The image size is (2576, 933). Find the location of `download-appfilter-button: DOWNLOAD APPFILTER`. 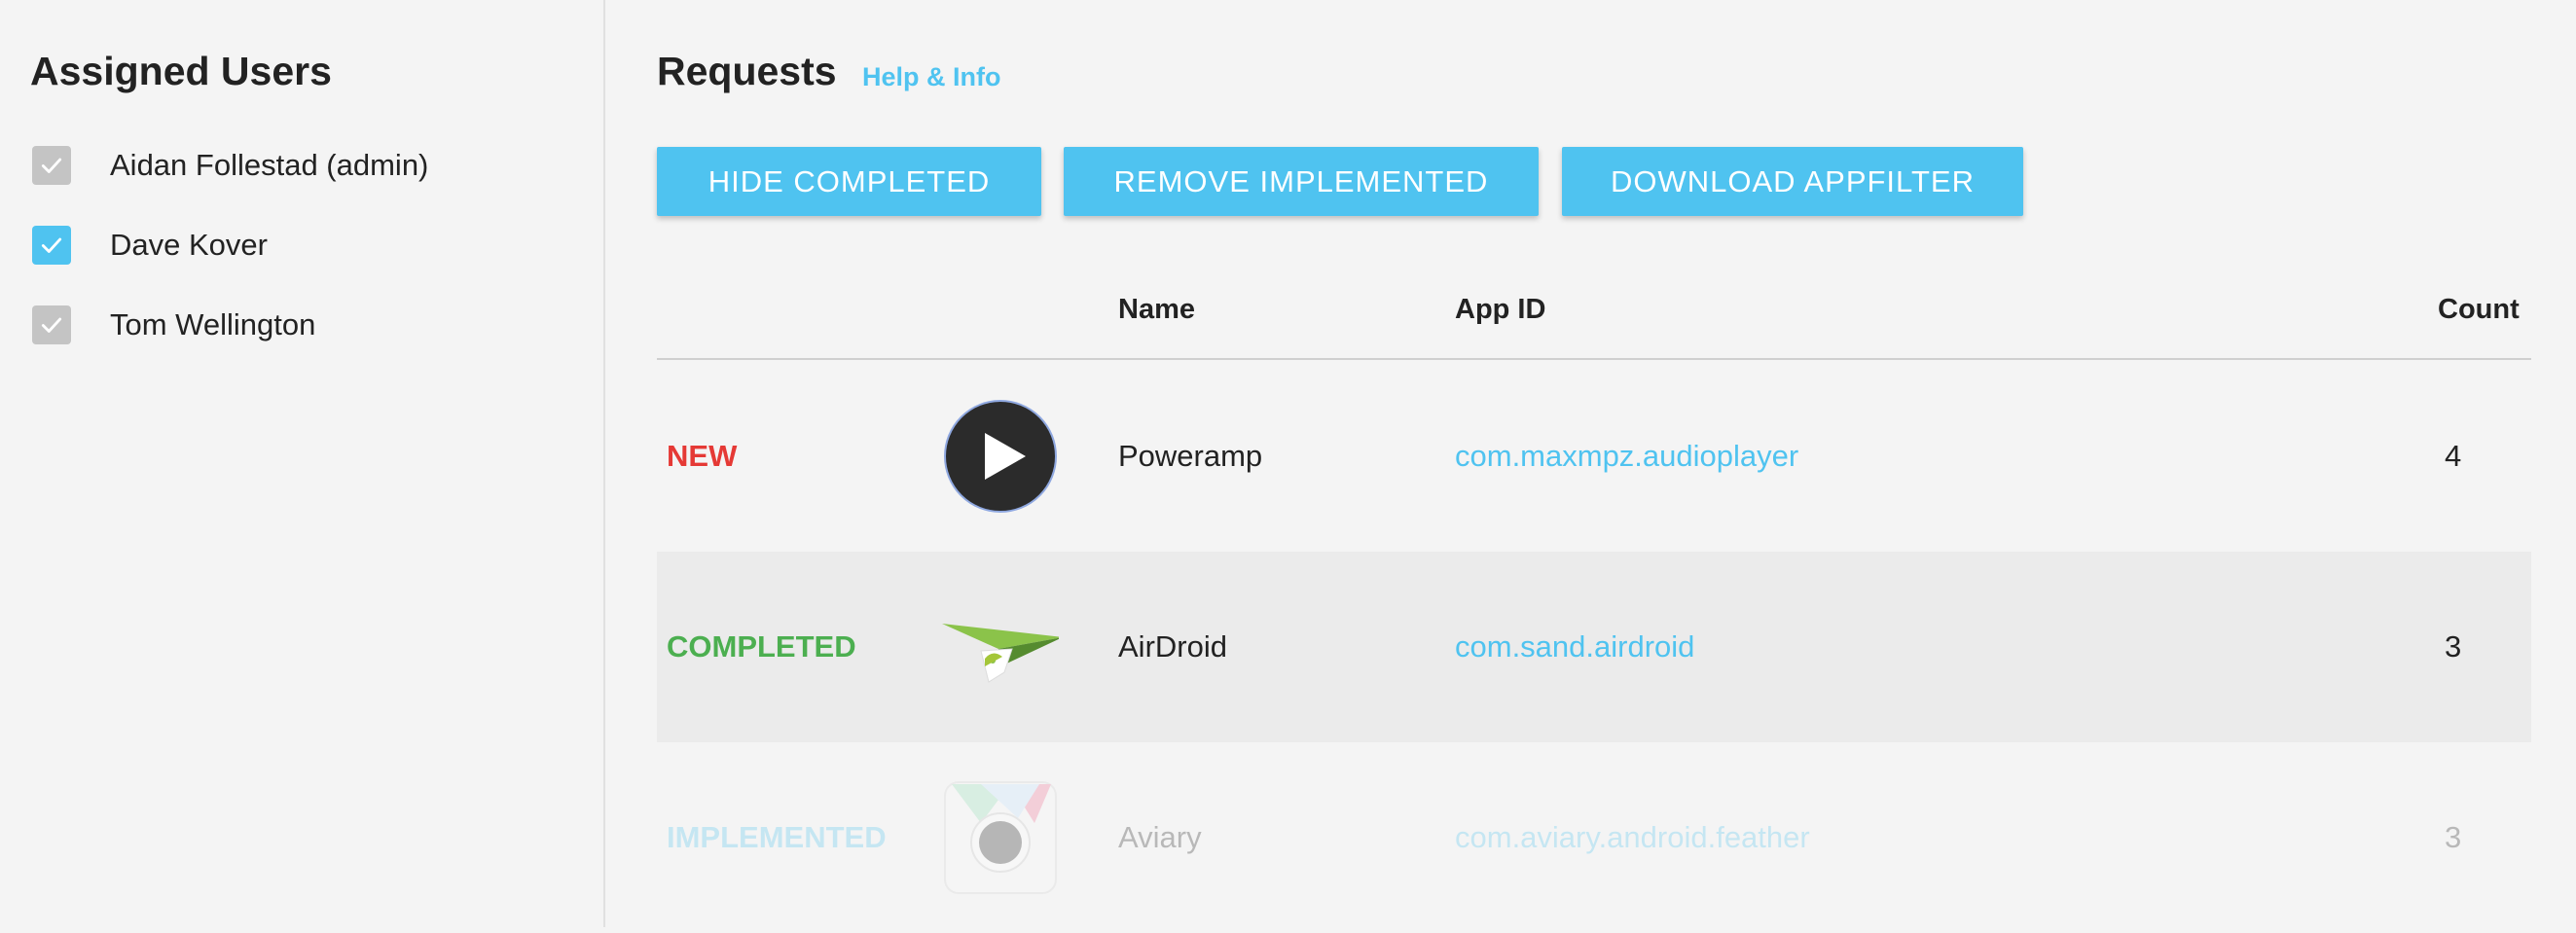

download-appfilter-button: DOWNLOAD APPFILTER is located at coordinates (1792, 181).